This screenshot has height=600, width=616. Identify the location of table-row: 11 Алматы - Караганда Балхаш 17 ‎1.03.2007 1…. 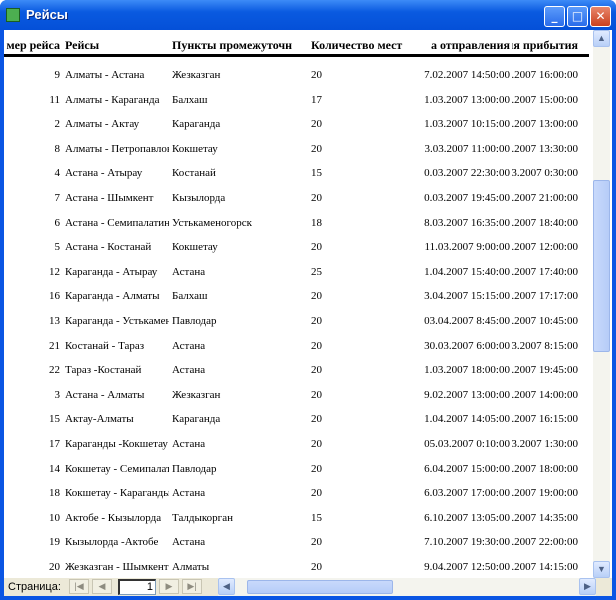
(296, 101).